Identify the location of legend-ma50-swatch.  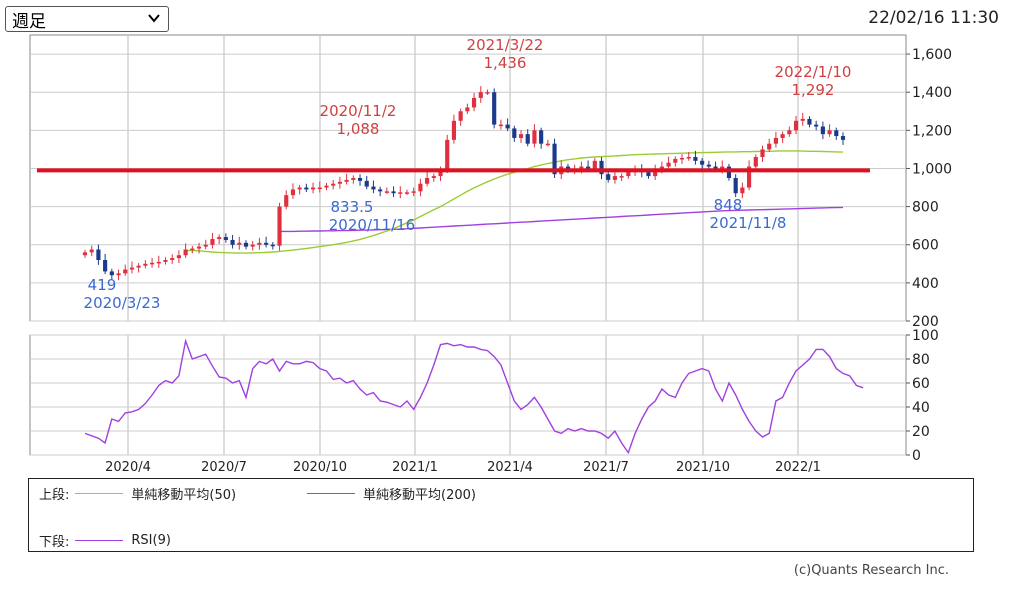
(99, 493).